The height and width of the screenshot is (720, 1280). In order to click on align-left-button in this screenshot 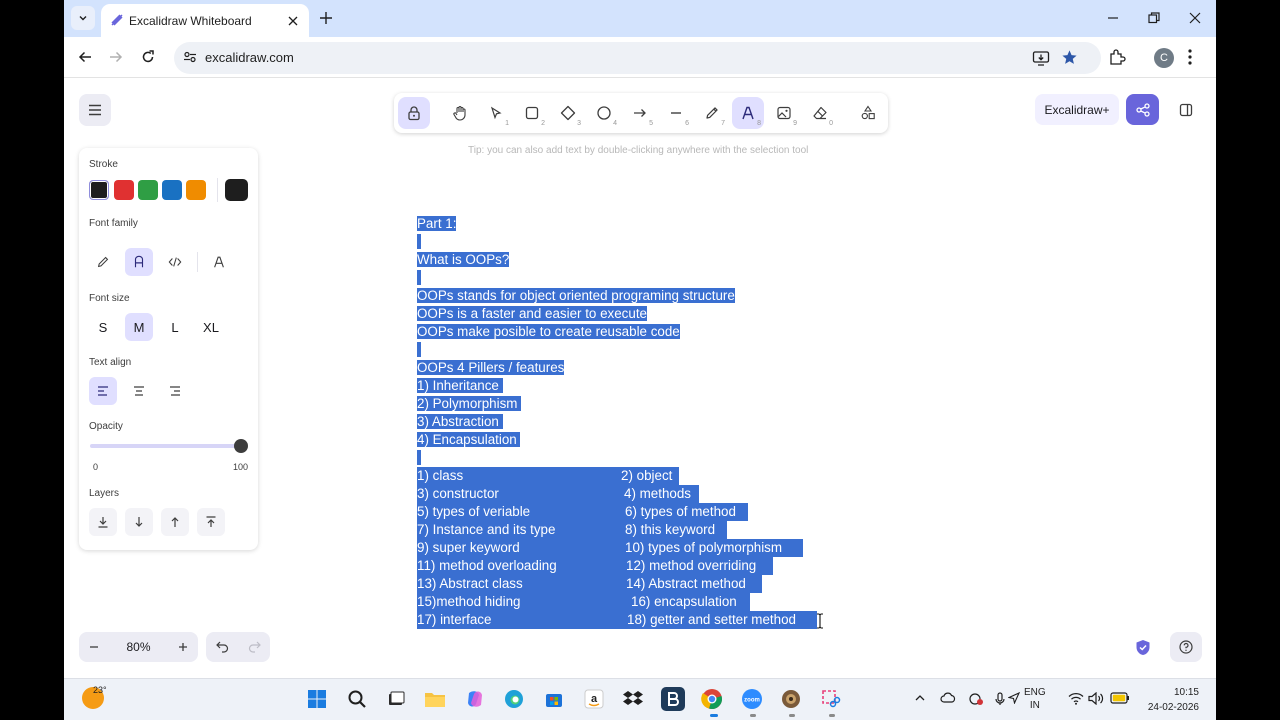, I will do `click(103, 391)`.